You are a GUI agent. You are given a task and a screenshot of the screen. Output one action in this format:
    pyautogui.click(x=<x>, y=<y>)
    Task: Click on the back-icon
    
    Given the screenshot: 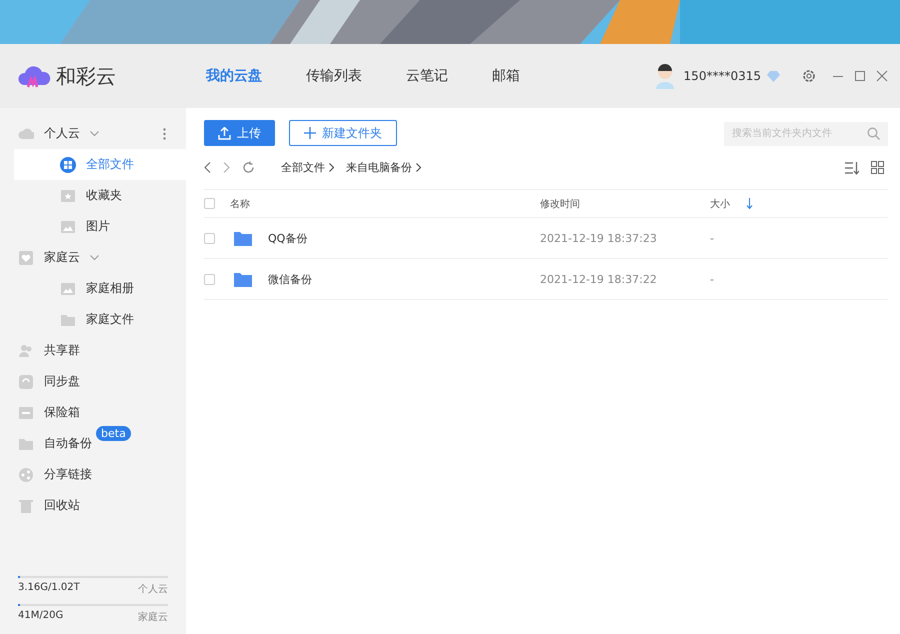 What is the action you would take?
    pyautogui.click(x=207, y=167)
    